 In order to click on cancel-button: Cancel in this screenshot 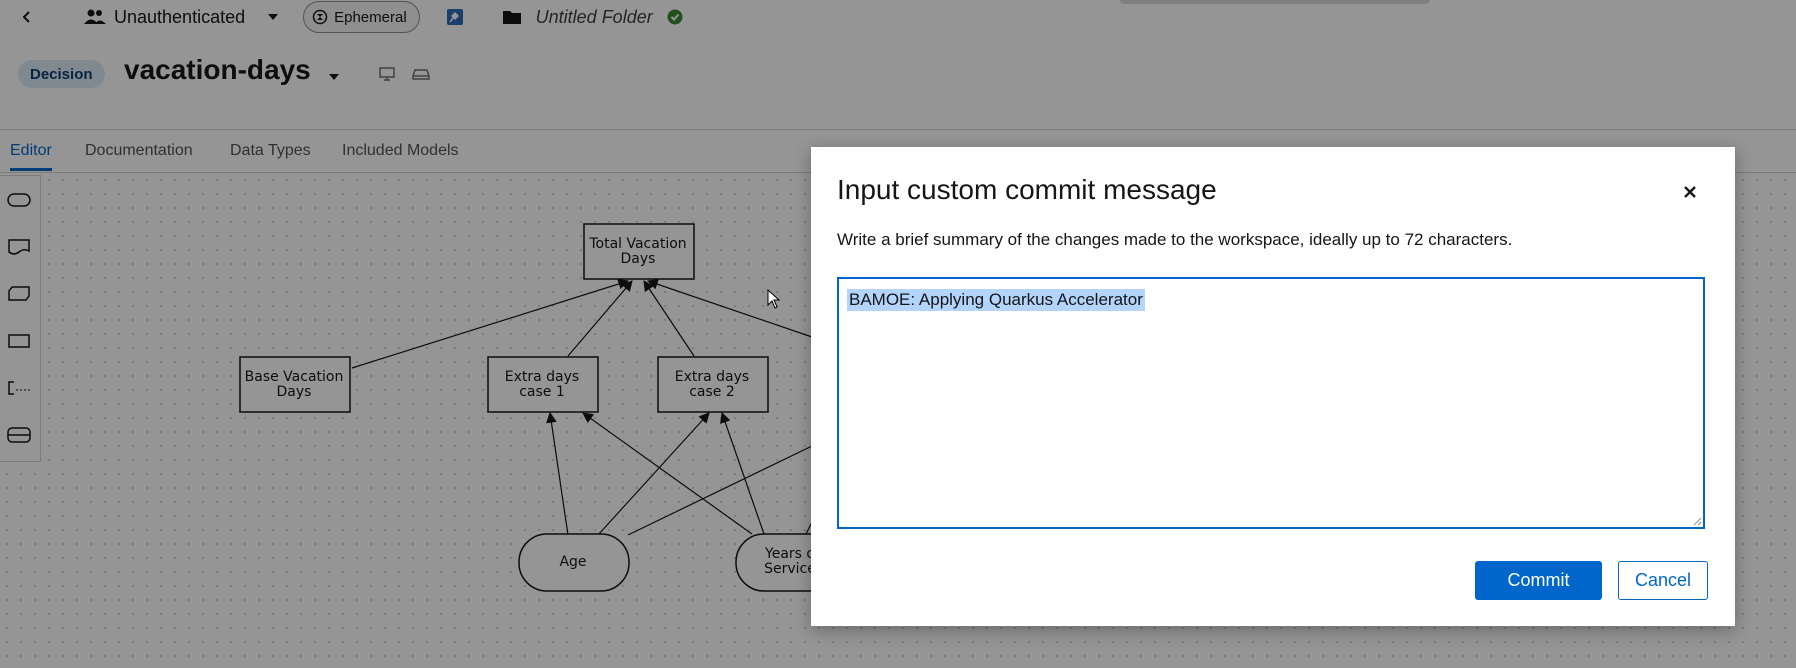, I will do `click(1663, 580)`.